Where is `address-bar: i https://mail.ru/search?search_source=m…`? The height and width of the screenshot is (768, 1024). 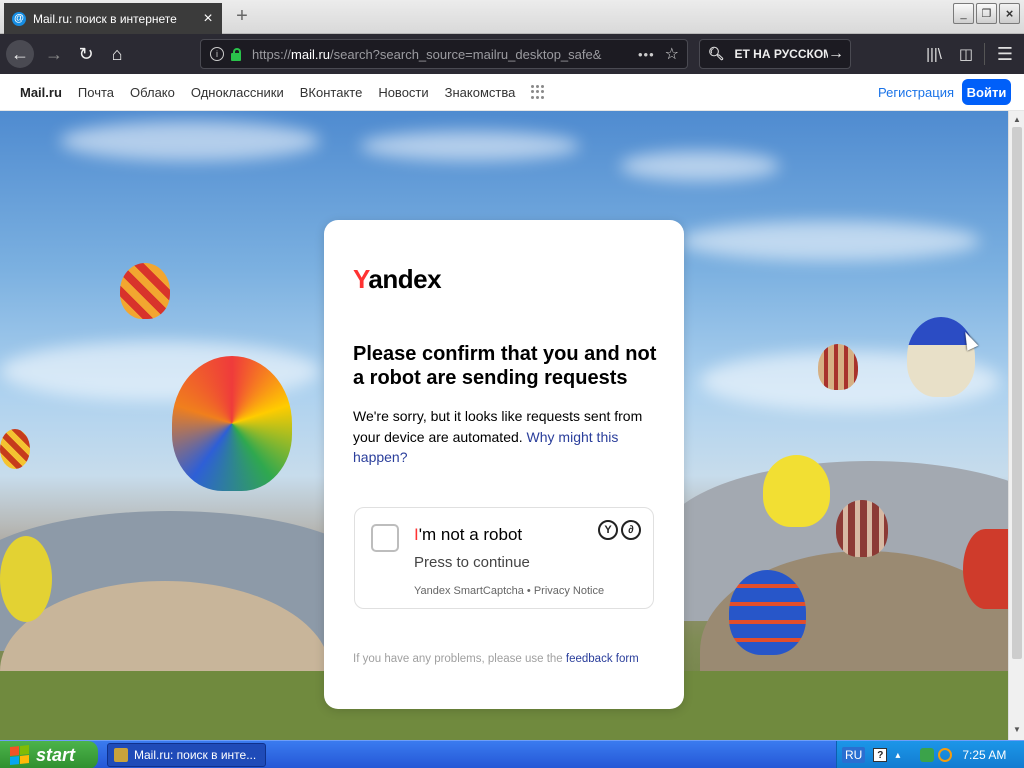 address-bar: i https://mail.ru/search?search_source=m… is located at coordinates (444, 54).